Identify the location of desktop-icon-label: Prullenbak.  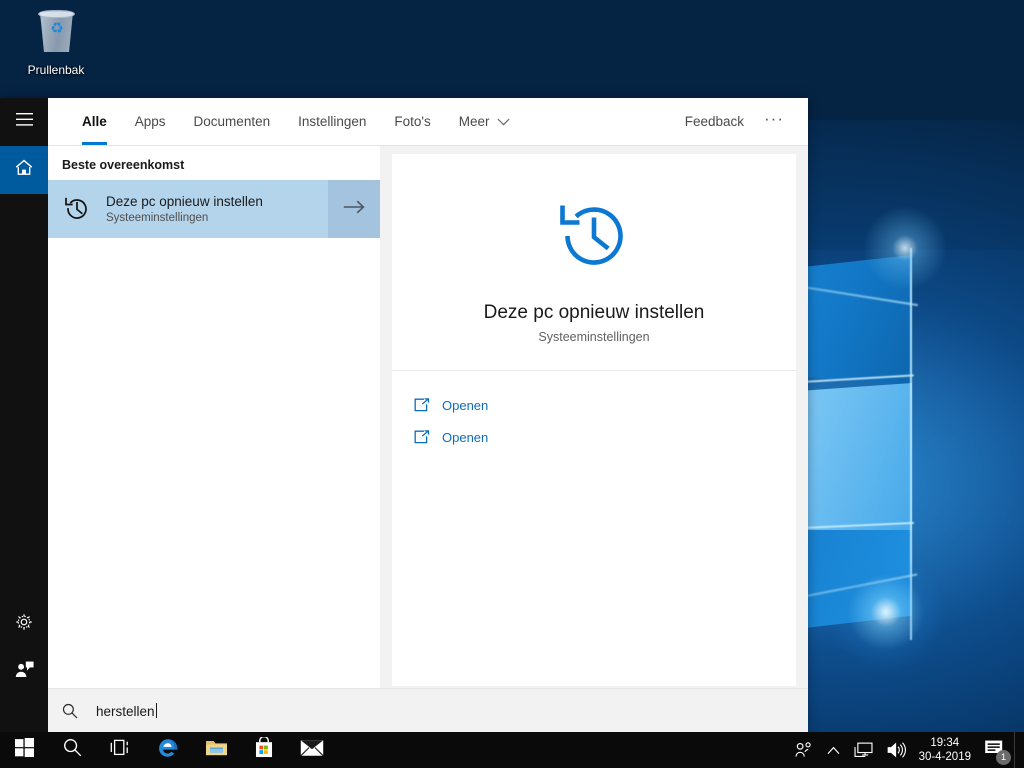
(56, 70).